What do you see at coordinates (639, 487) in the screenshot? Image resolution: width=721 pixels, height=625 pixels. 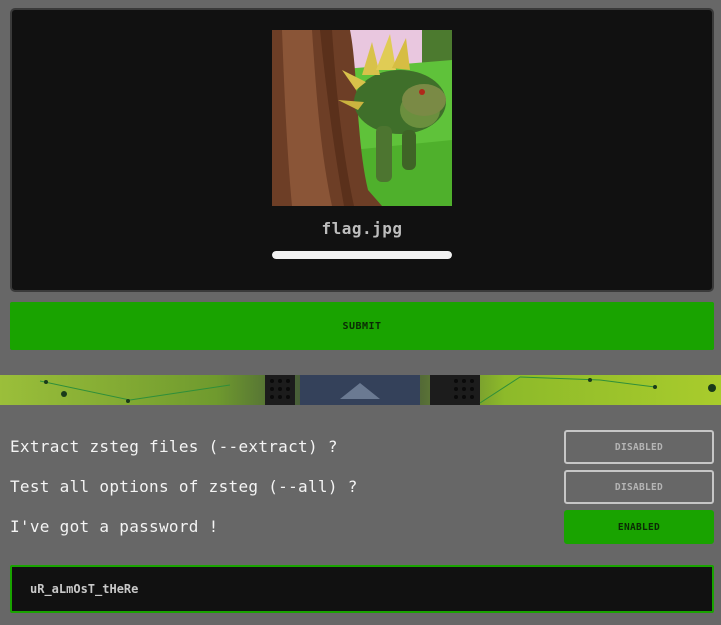 I see `toggle-all-button: DISABLED` at bounding box center [639, 487].